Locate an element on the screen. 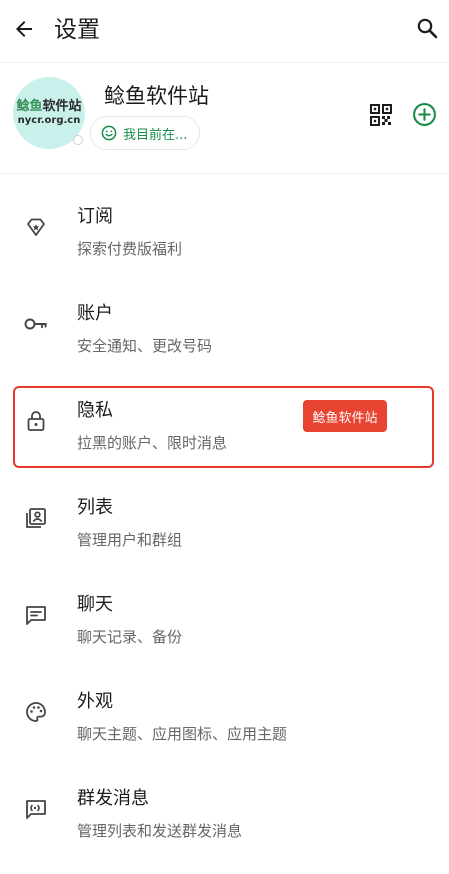  menu-item-title: 聊天 is located at coordinates (95, 604).